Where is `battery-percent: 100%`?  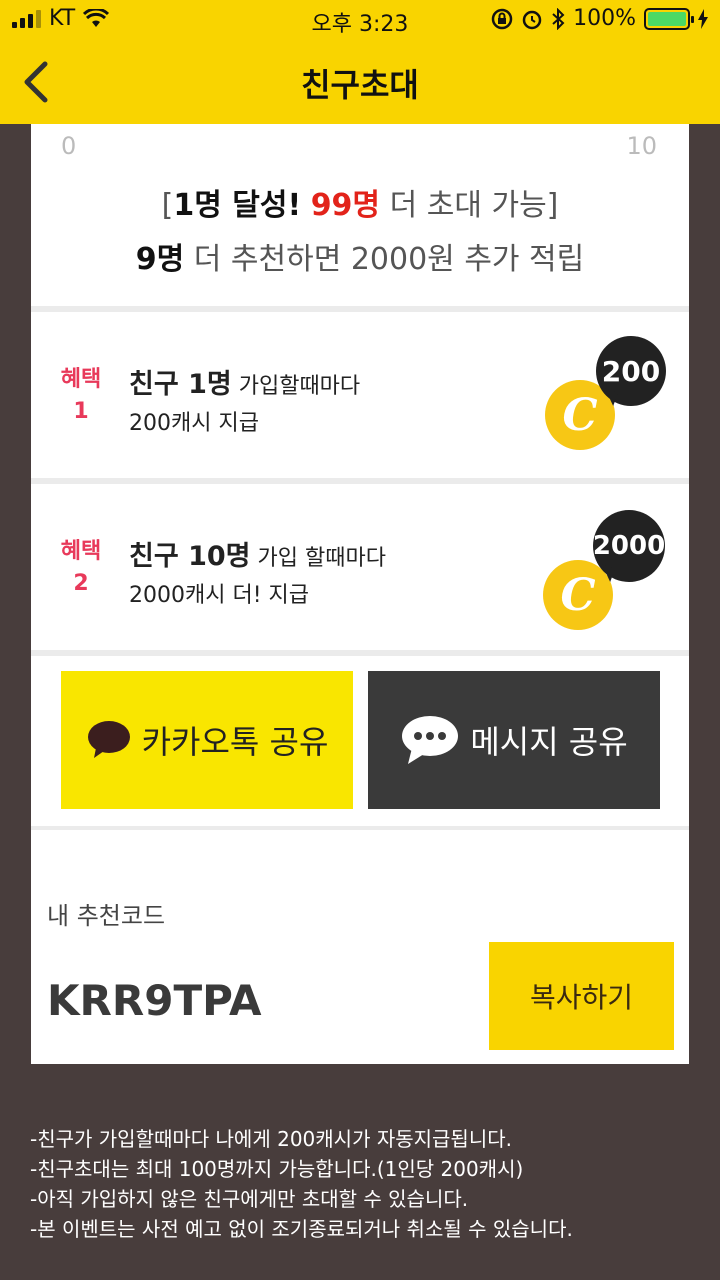 battery-percent: 100% is located at coordinates (604, 18).